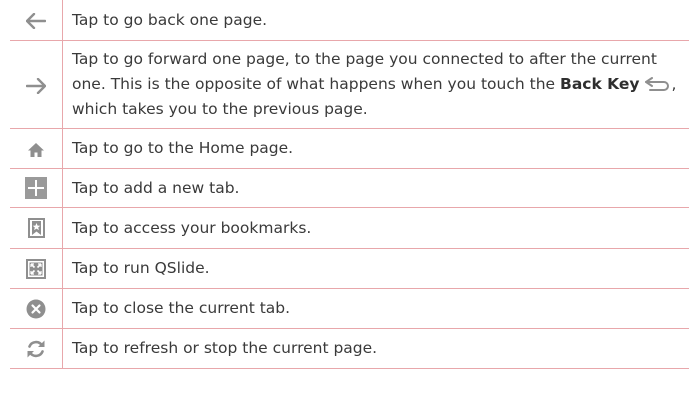  Describe the element at coordinates (375, 188) in the screenshot. I see `row-description: Tap to add a new tab.` at that location.